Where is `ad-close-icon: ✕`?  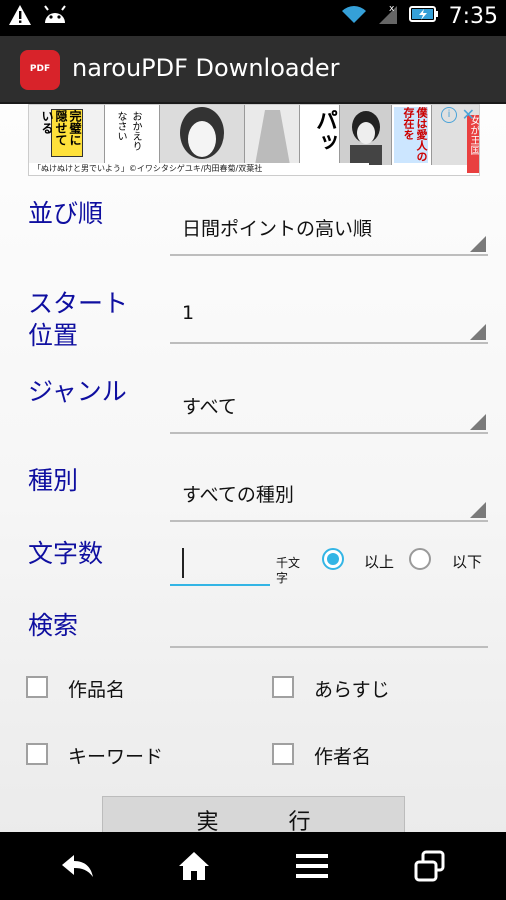 ad-close-icon: ✕ is located at coordinates (468, 114).